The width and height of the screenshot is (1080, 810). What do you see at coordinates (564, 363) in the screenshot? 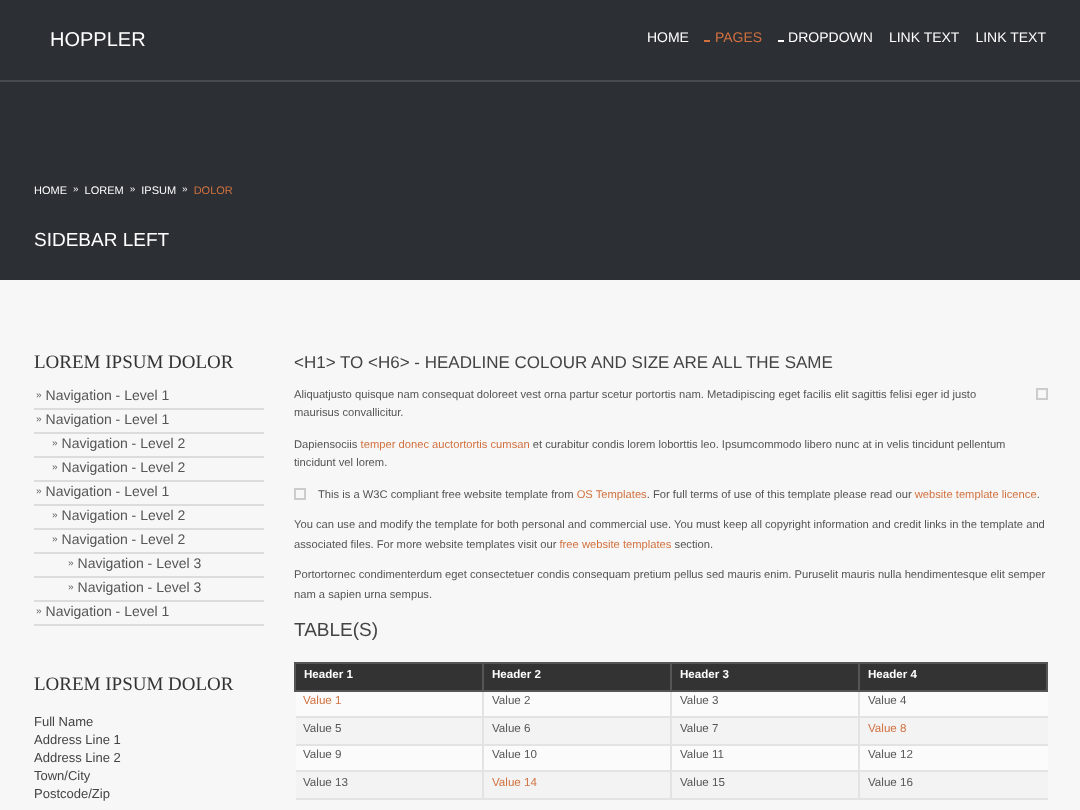
I see `content-heading: <H1> TO <H6> - HEADLINE COLOUR AND SIZE ARE ALL THE SAME` at bounding box center [564, 363].